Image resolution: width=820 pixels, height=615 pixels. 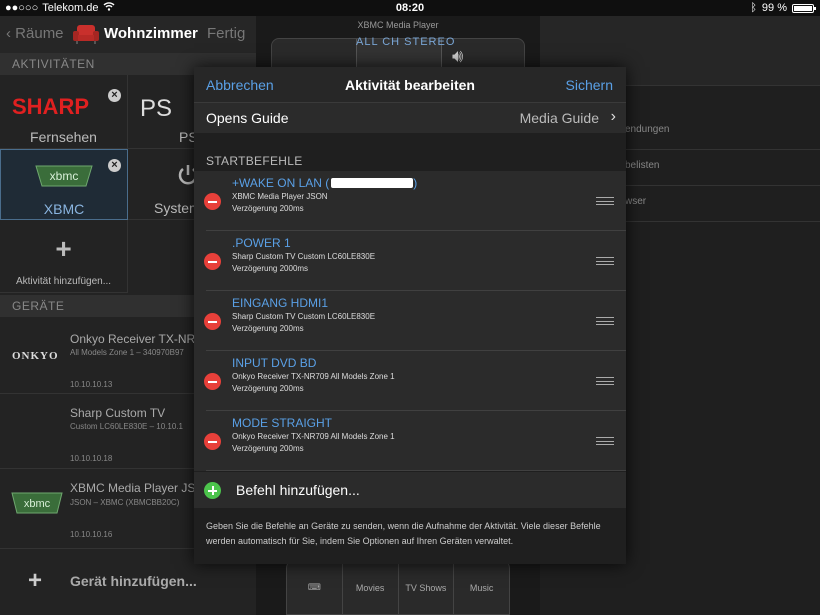 What do you see at coordinates (35, 356) in the screenshot?
I see `onkyo-logo: ONKYO` at bounding box center [35, 356].